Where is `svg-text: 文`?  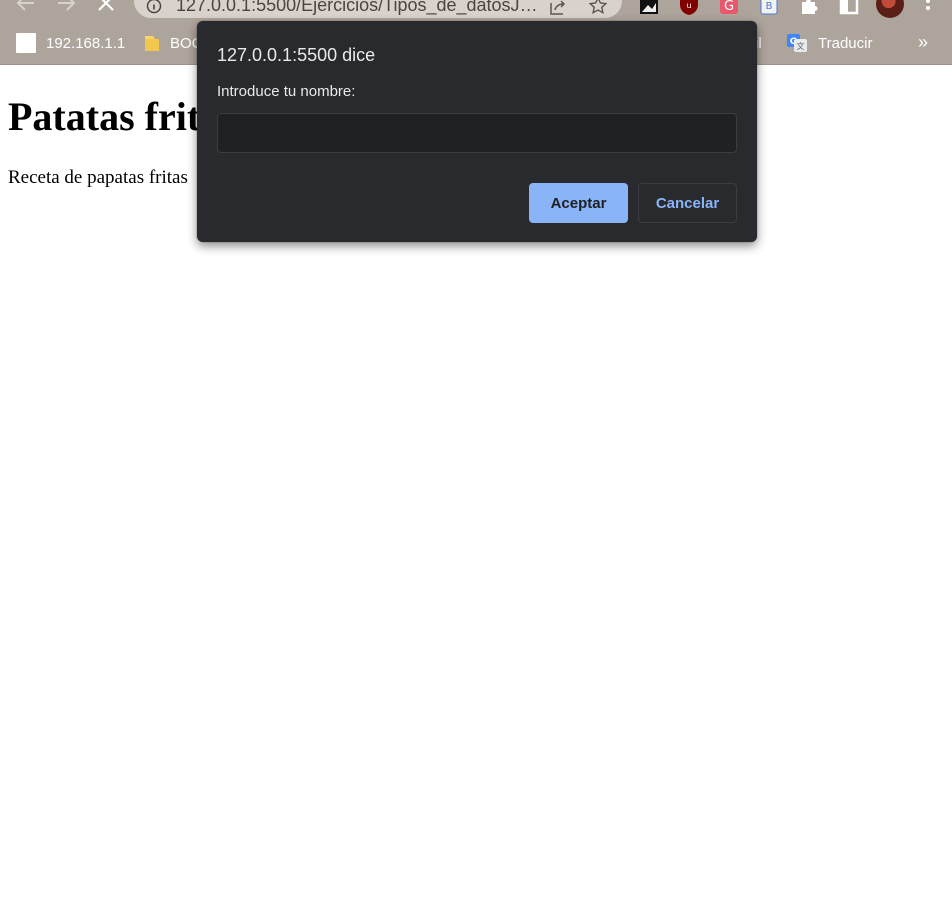 svg-text: 文 is located at coordinates (801, 46).